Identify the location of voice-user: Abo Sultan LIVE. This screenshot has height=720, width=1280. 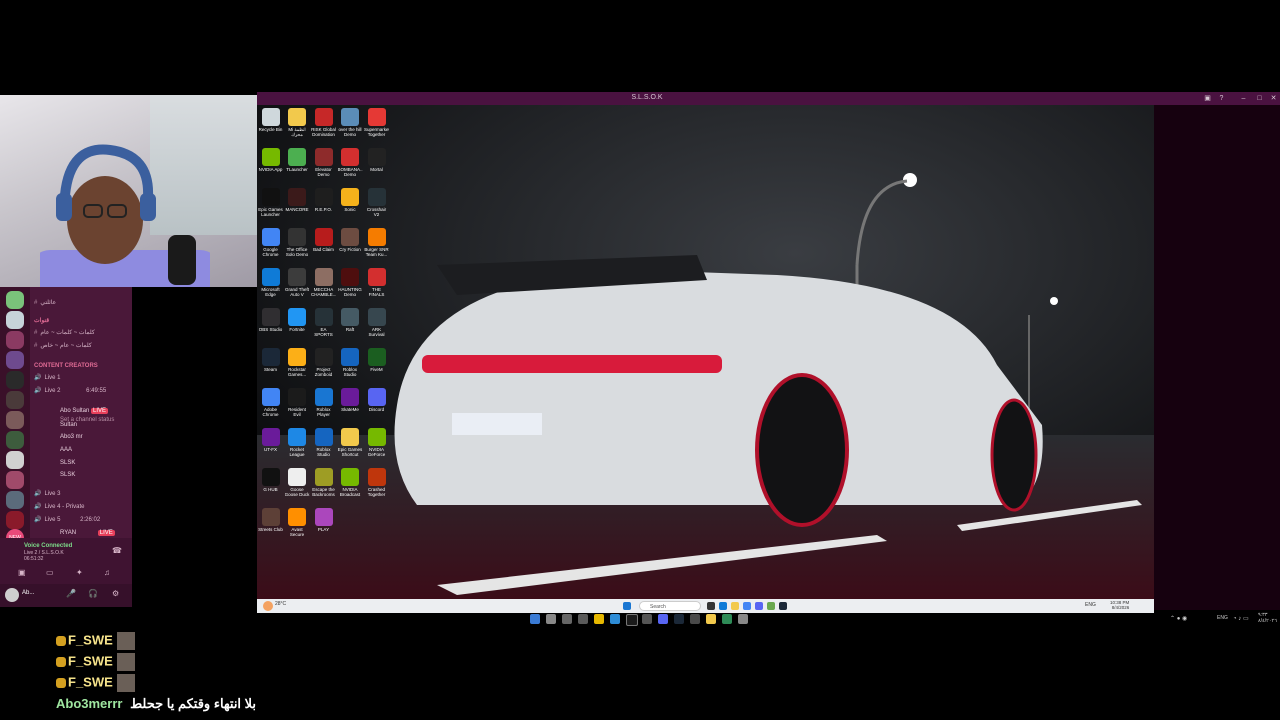
(84, 411).